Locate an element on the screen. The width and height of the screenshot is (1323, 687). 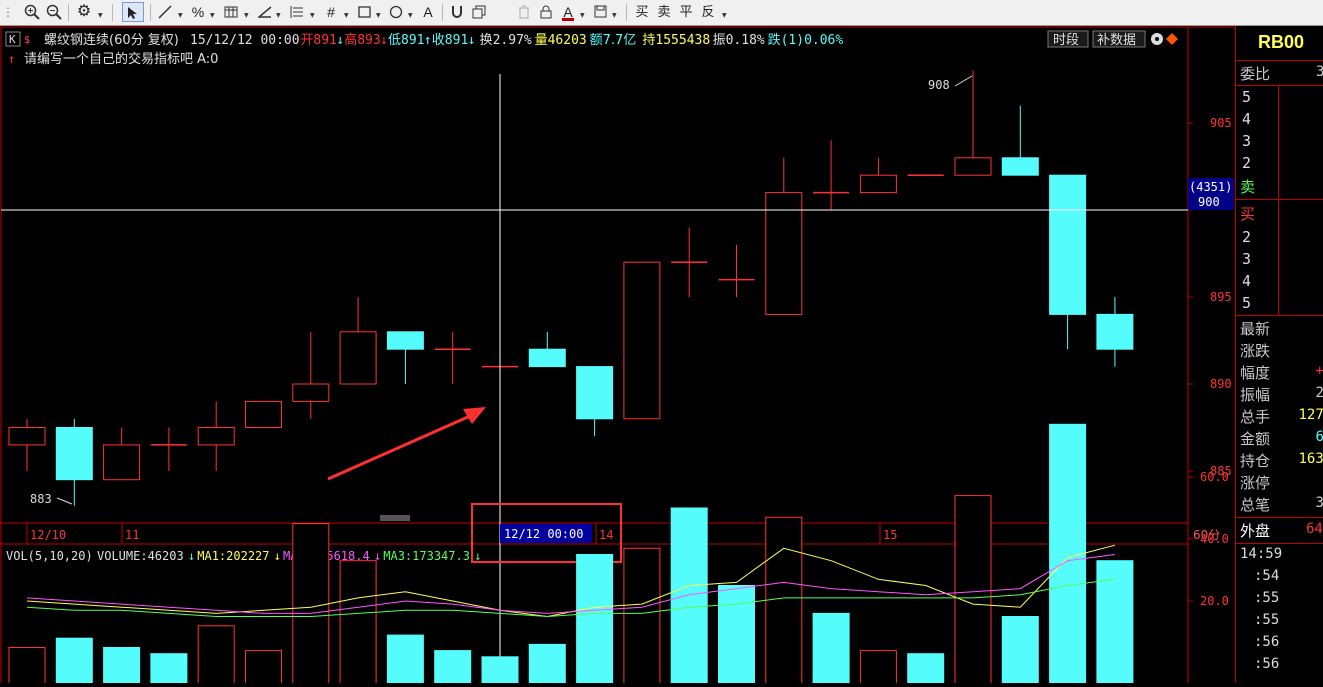
sell-level: 5 is located at coordinates (1246, 97).